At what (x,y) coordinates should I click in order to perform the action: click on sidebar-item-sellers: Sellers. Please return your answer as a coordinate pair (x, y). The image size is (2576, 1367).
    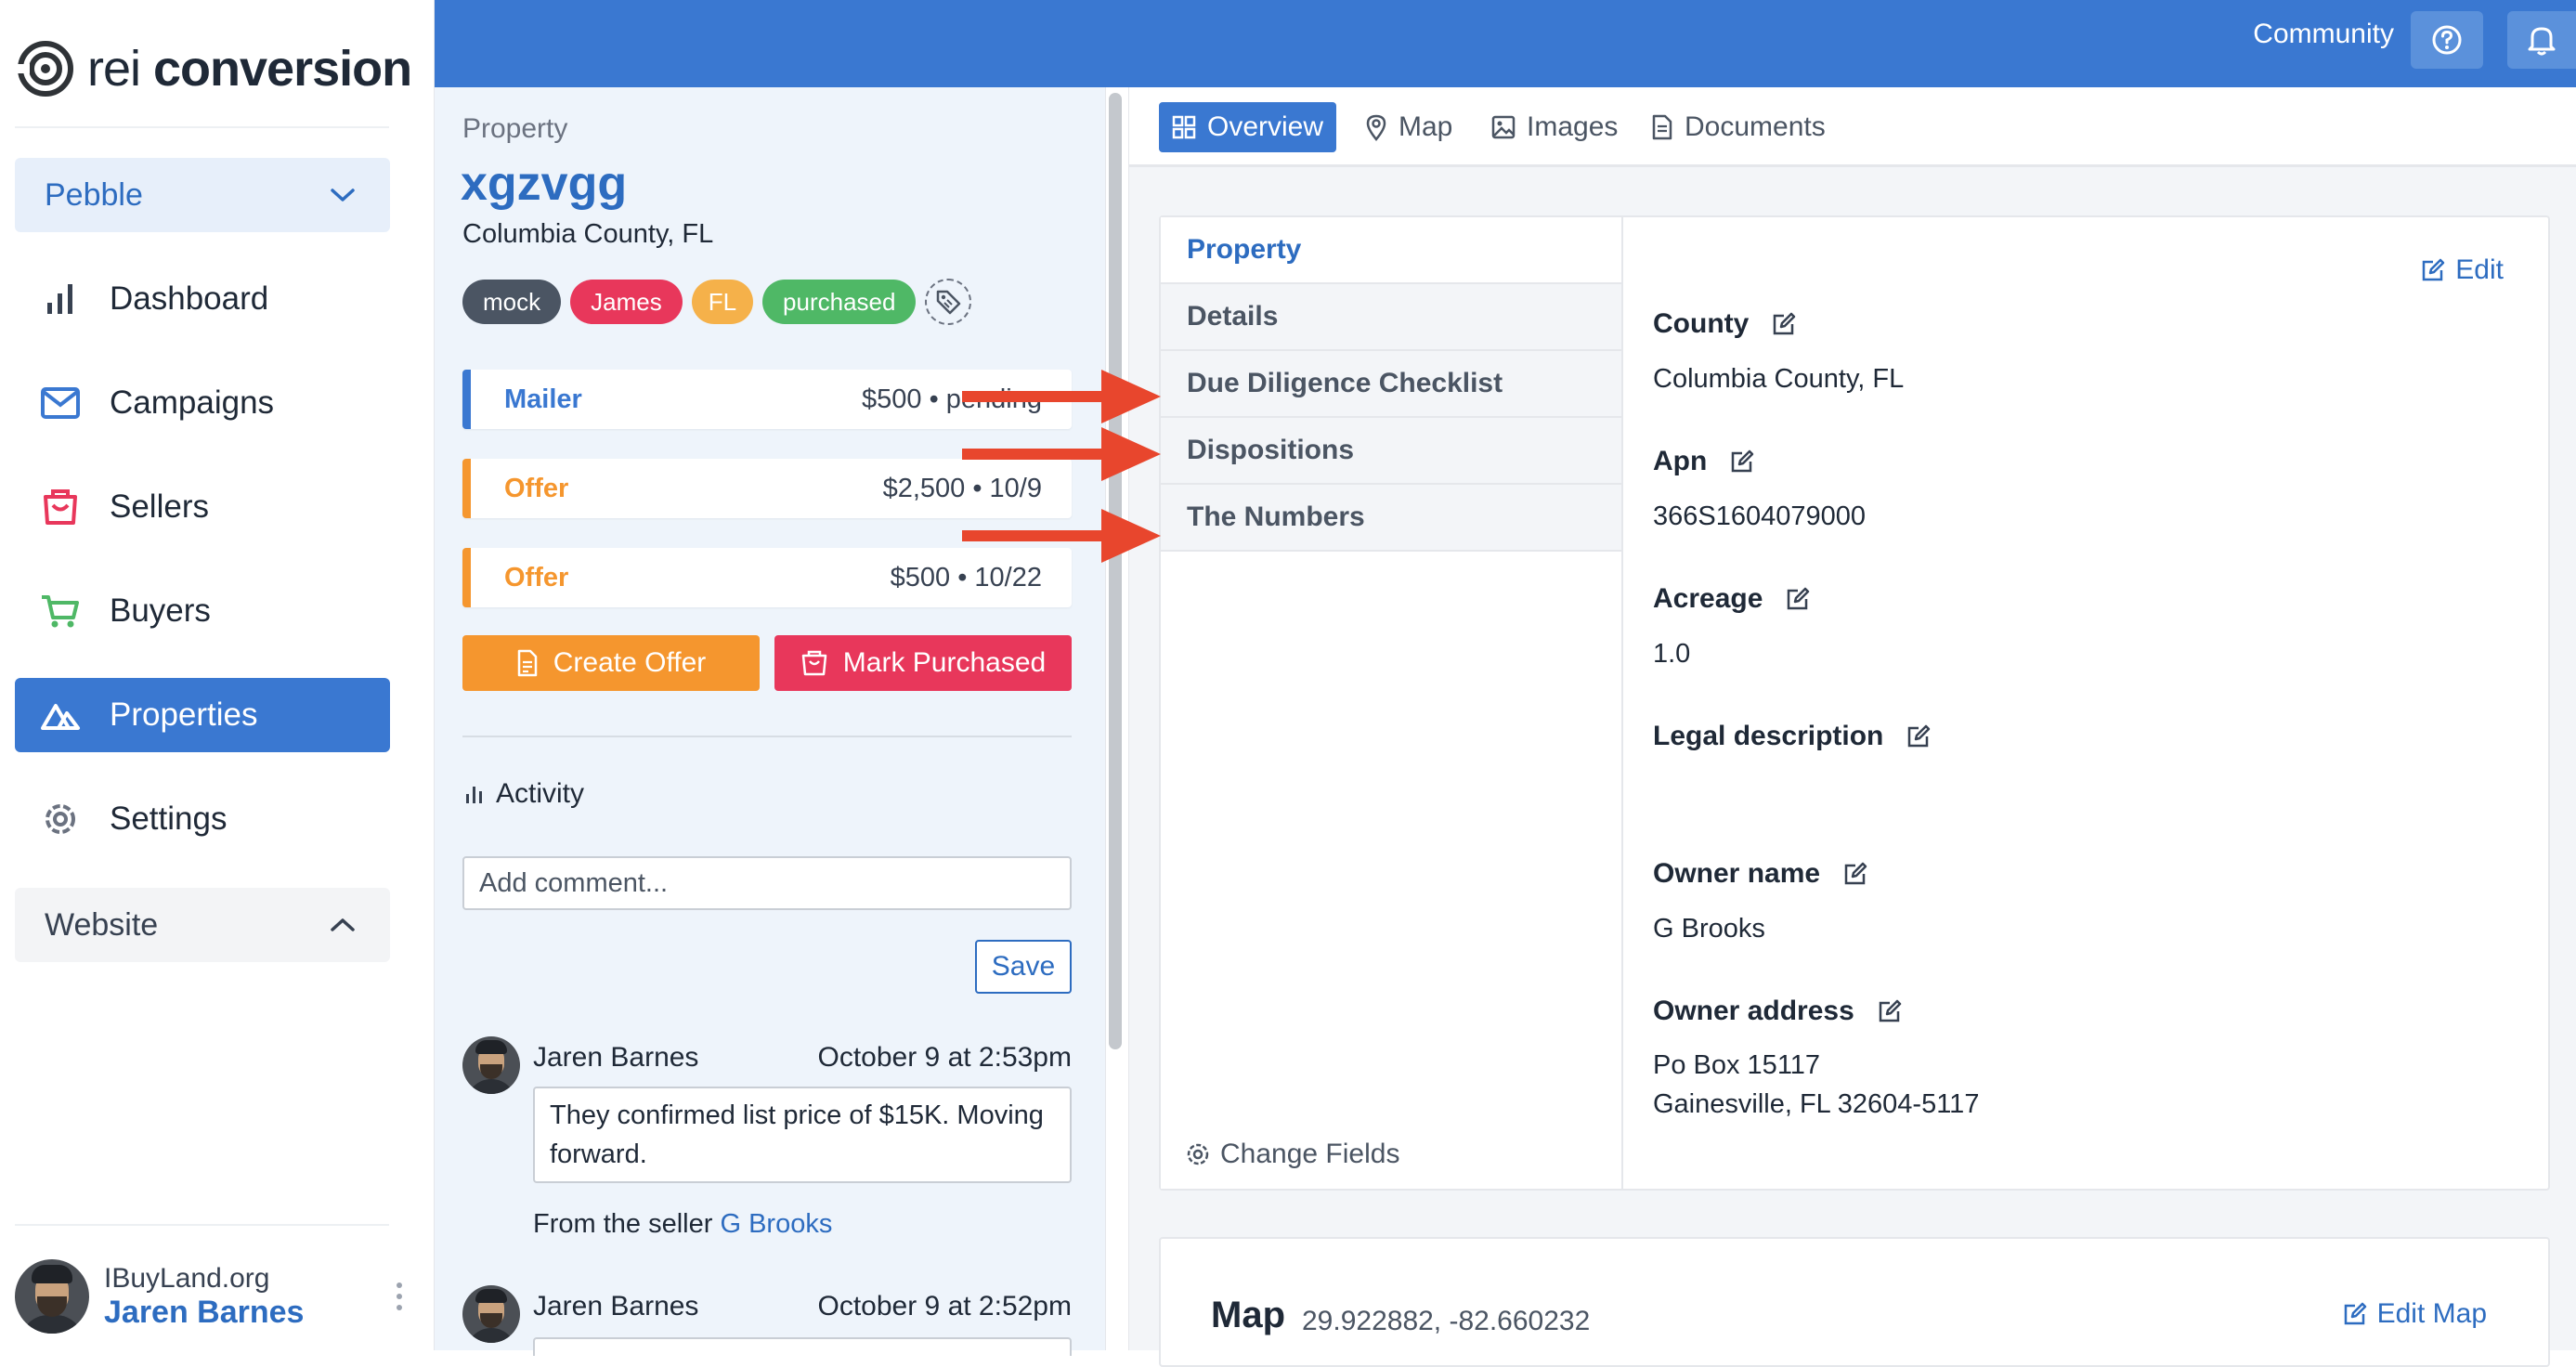
    Looking at the image, I should click on (202, 507).